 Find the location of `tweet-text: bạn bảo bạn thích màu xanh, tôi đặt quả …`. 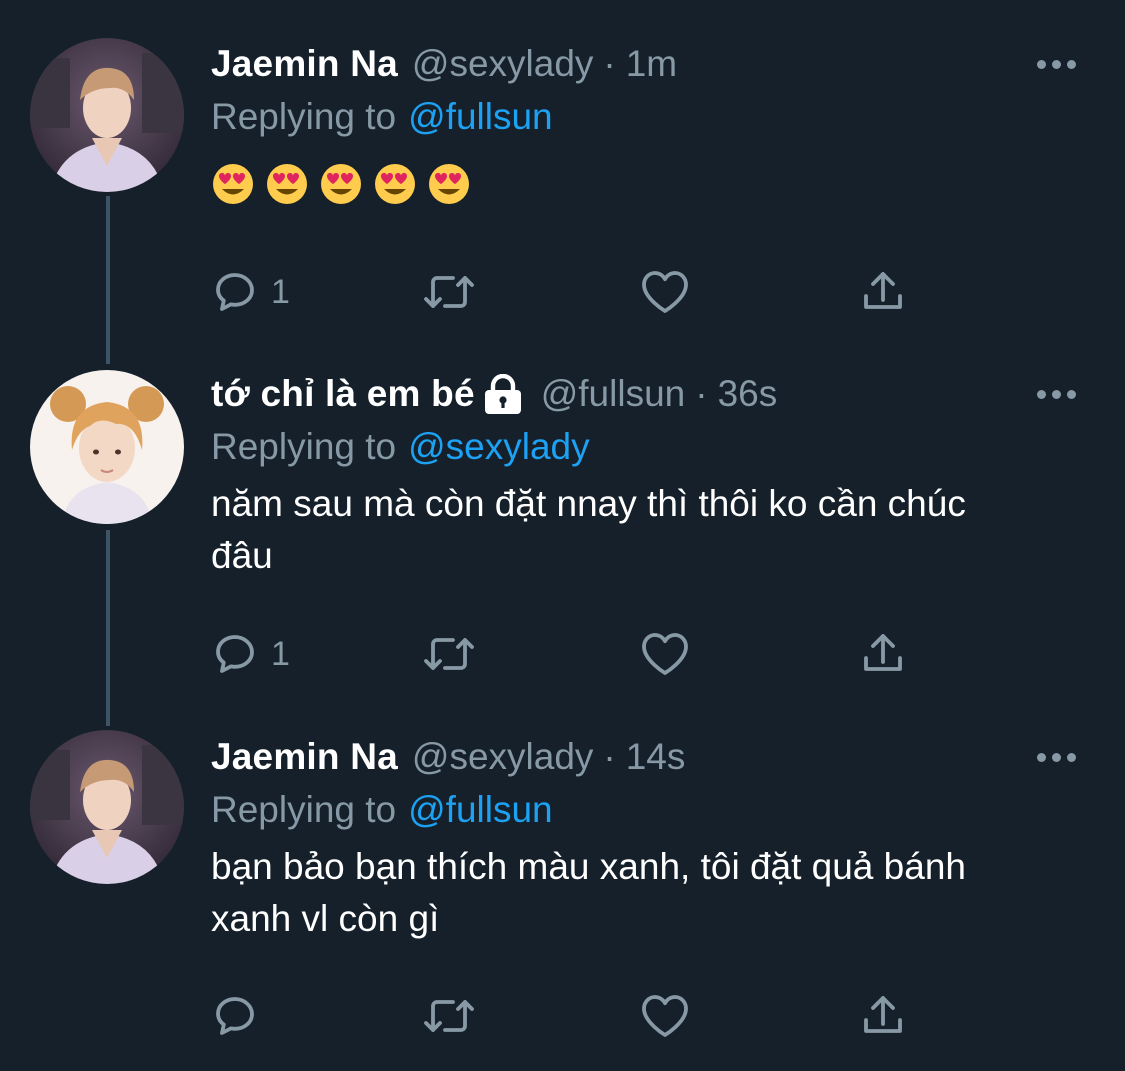

tweet-text: bạn bảo bạn thích màu xanh, tôi đặt quả … is located at coordinates (588, 892).